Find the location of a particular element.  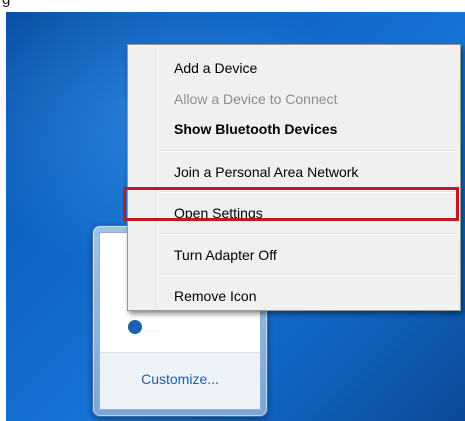

open-settings-highlight-box is located at coordinates (291, 204).